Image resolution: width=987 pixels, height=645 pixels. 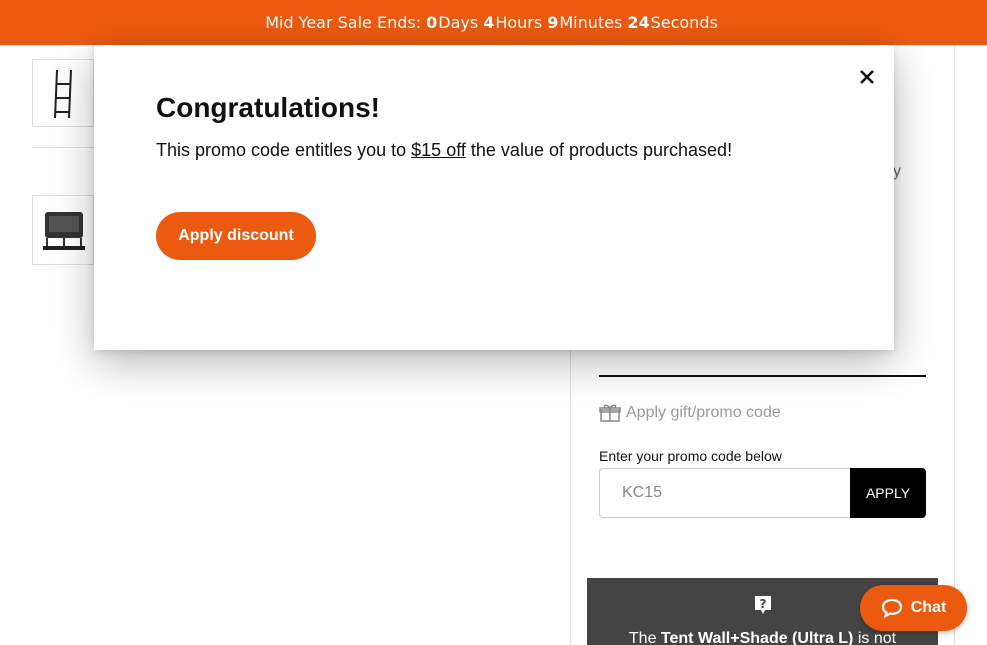 I want to click on question-icon: ?, so click(x=763, y=605).